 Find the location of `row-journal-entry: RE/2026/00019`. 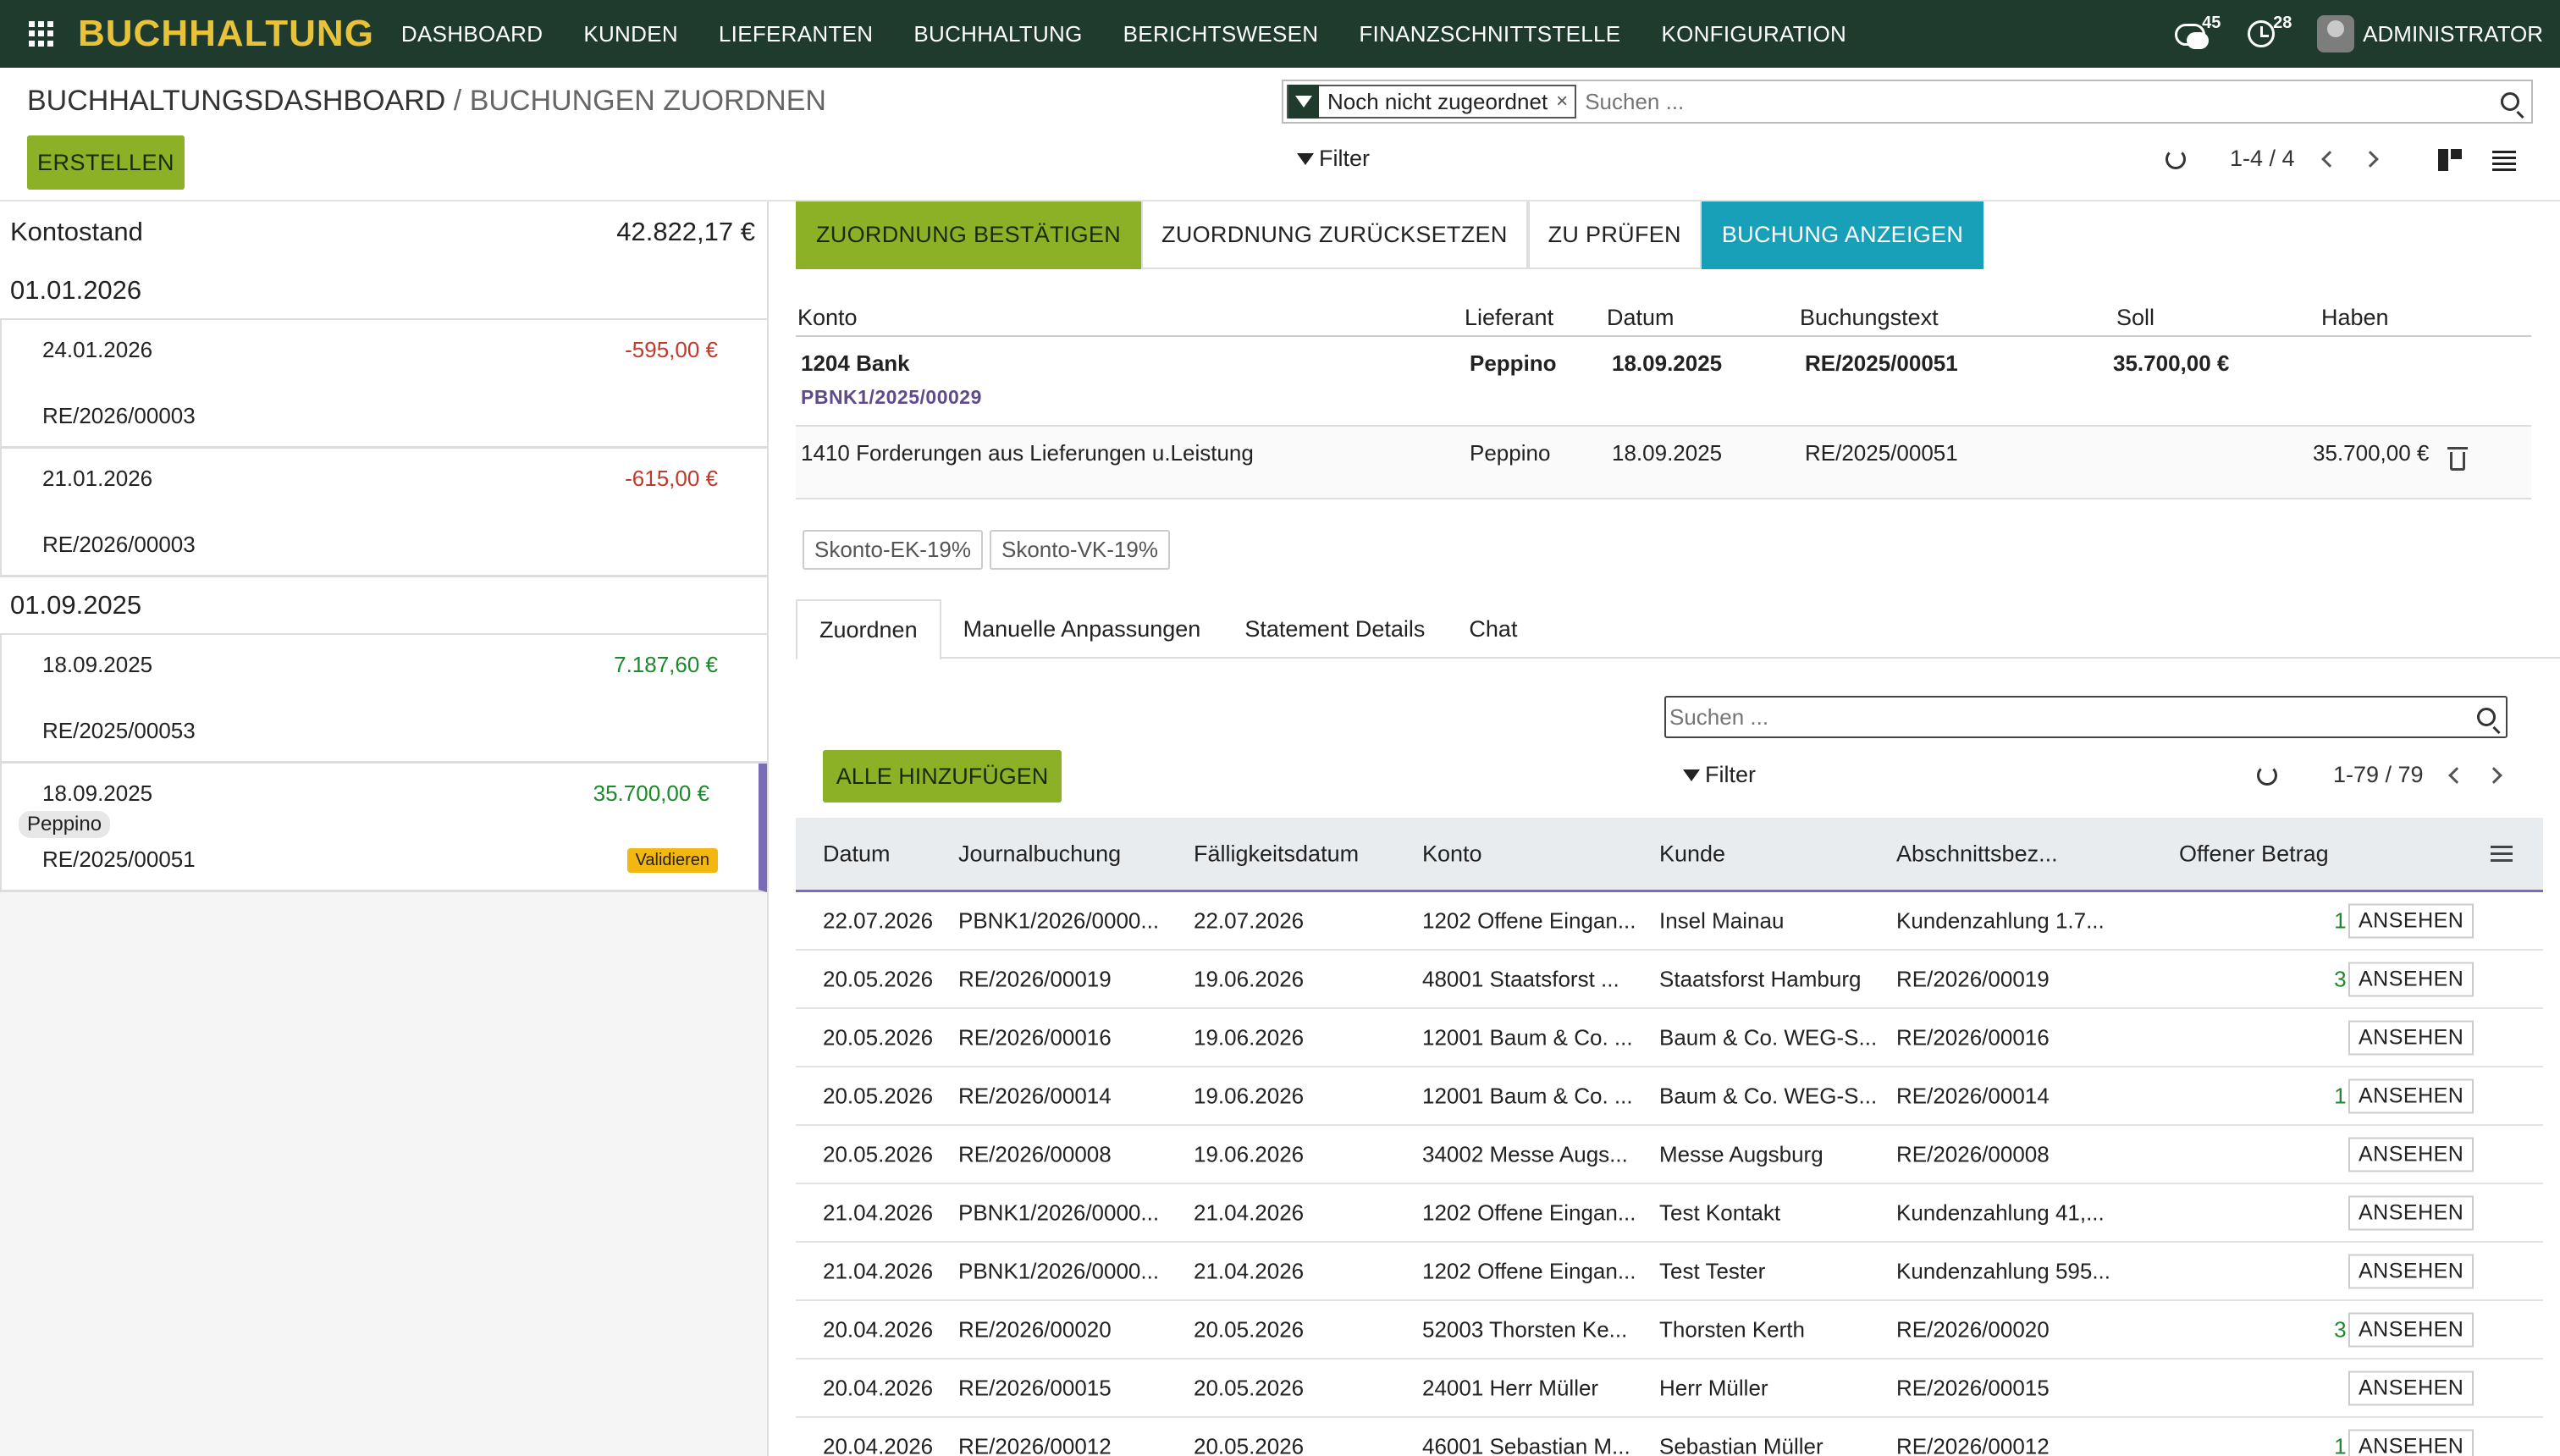

row-journal-entry: RE/2026/00019 is located at coordinates (1035, 978).